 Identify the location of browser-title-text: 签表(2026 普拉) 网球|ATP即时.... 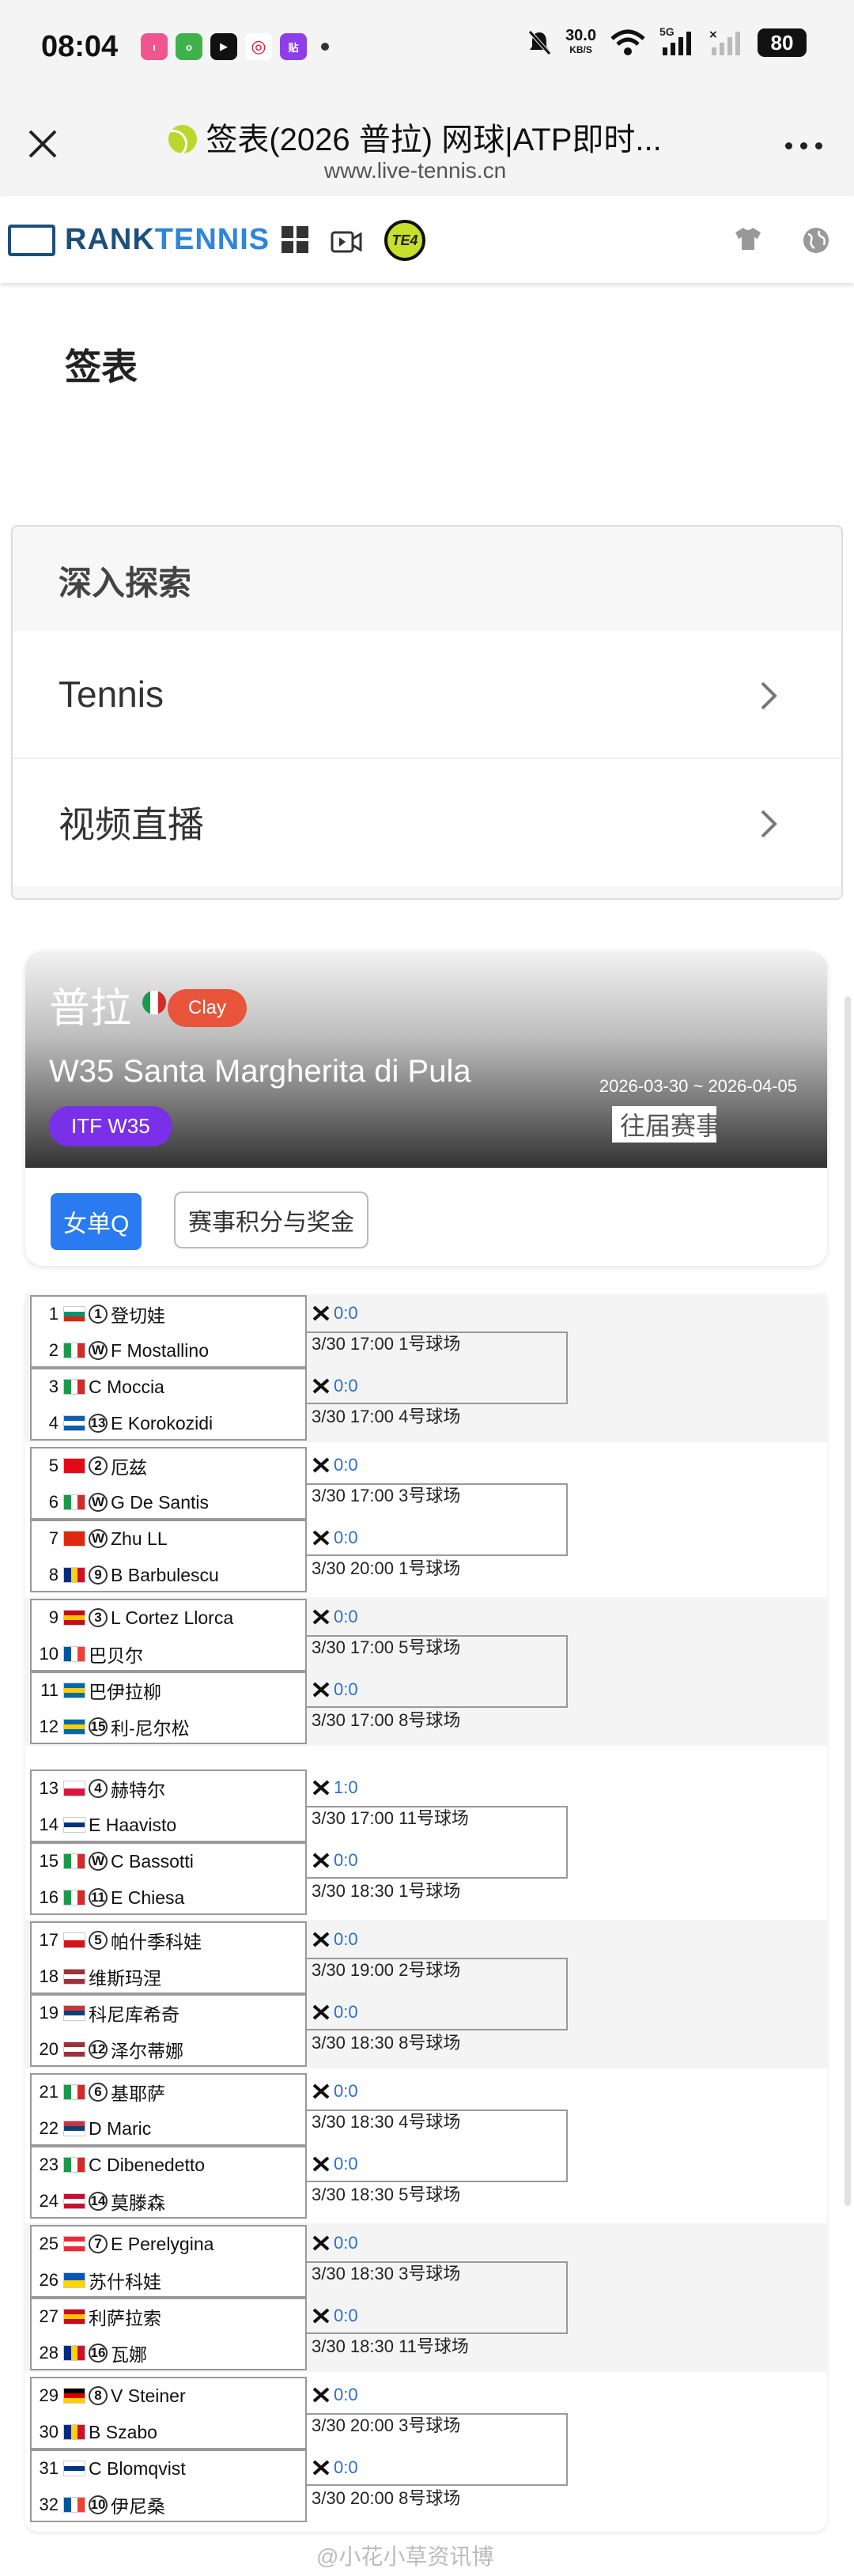
(434, 140).